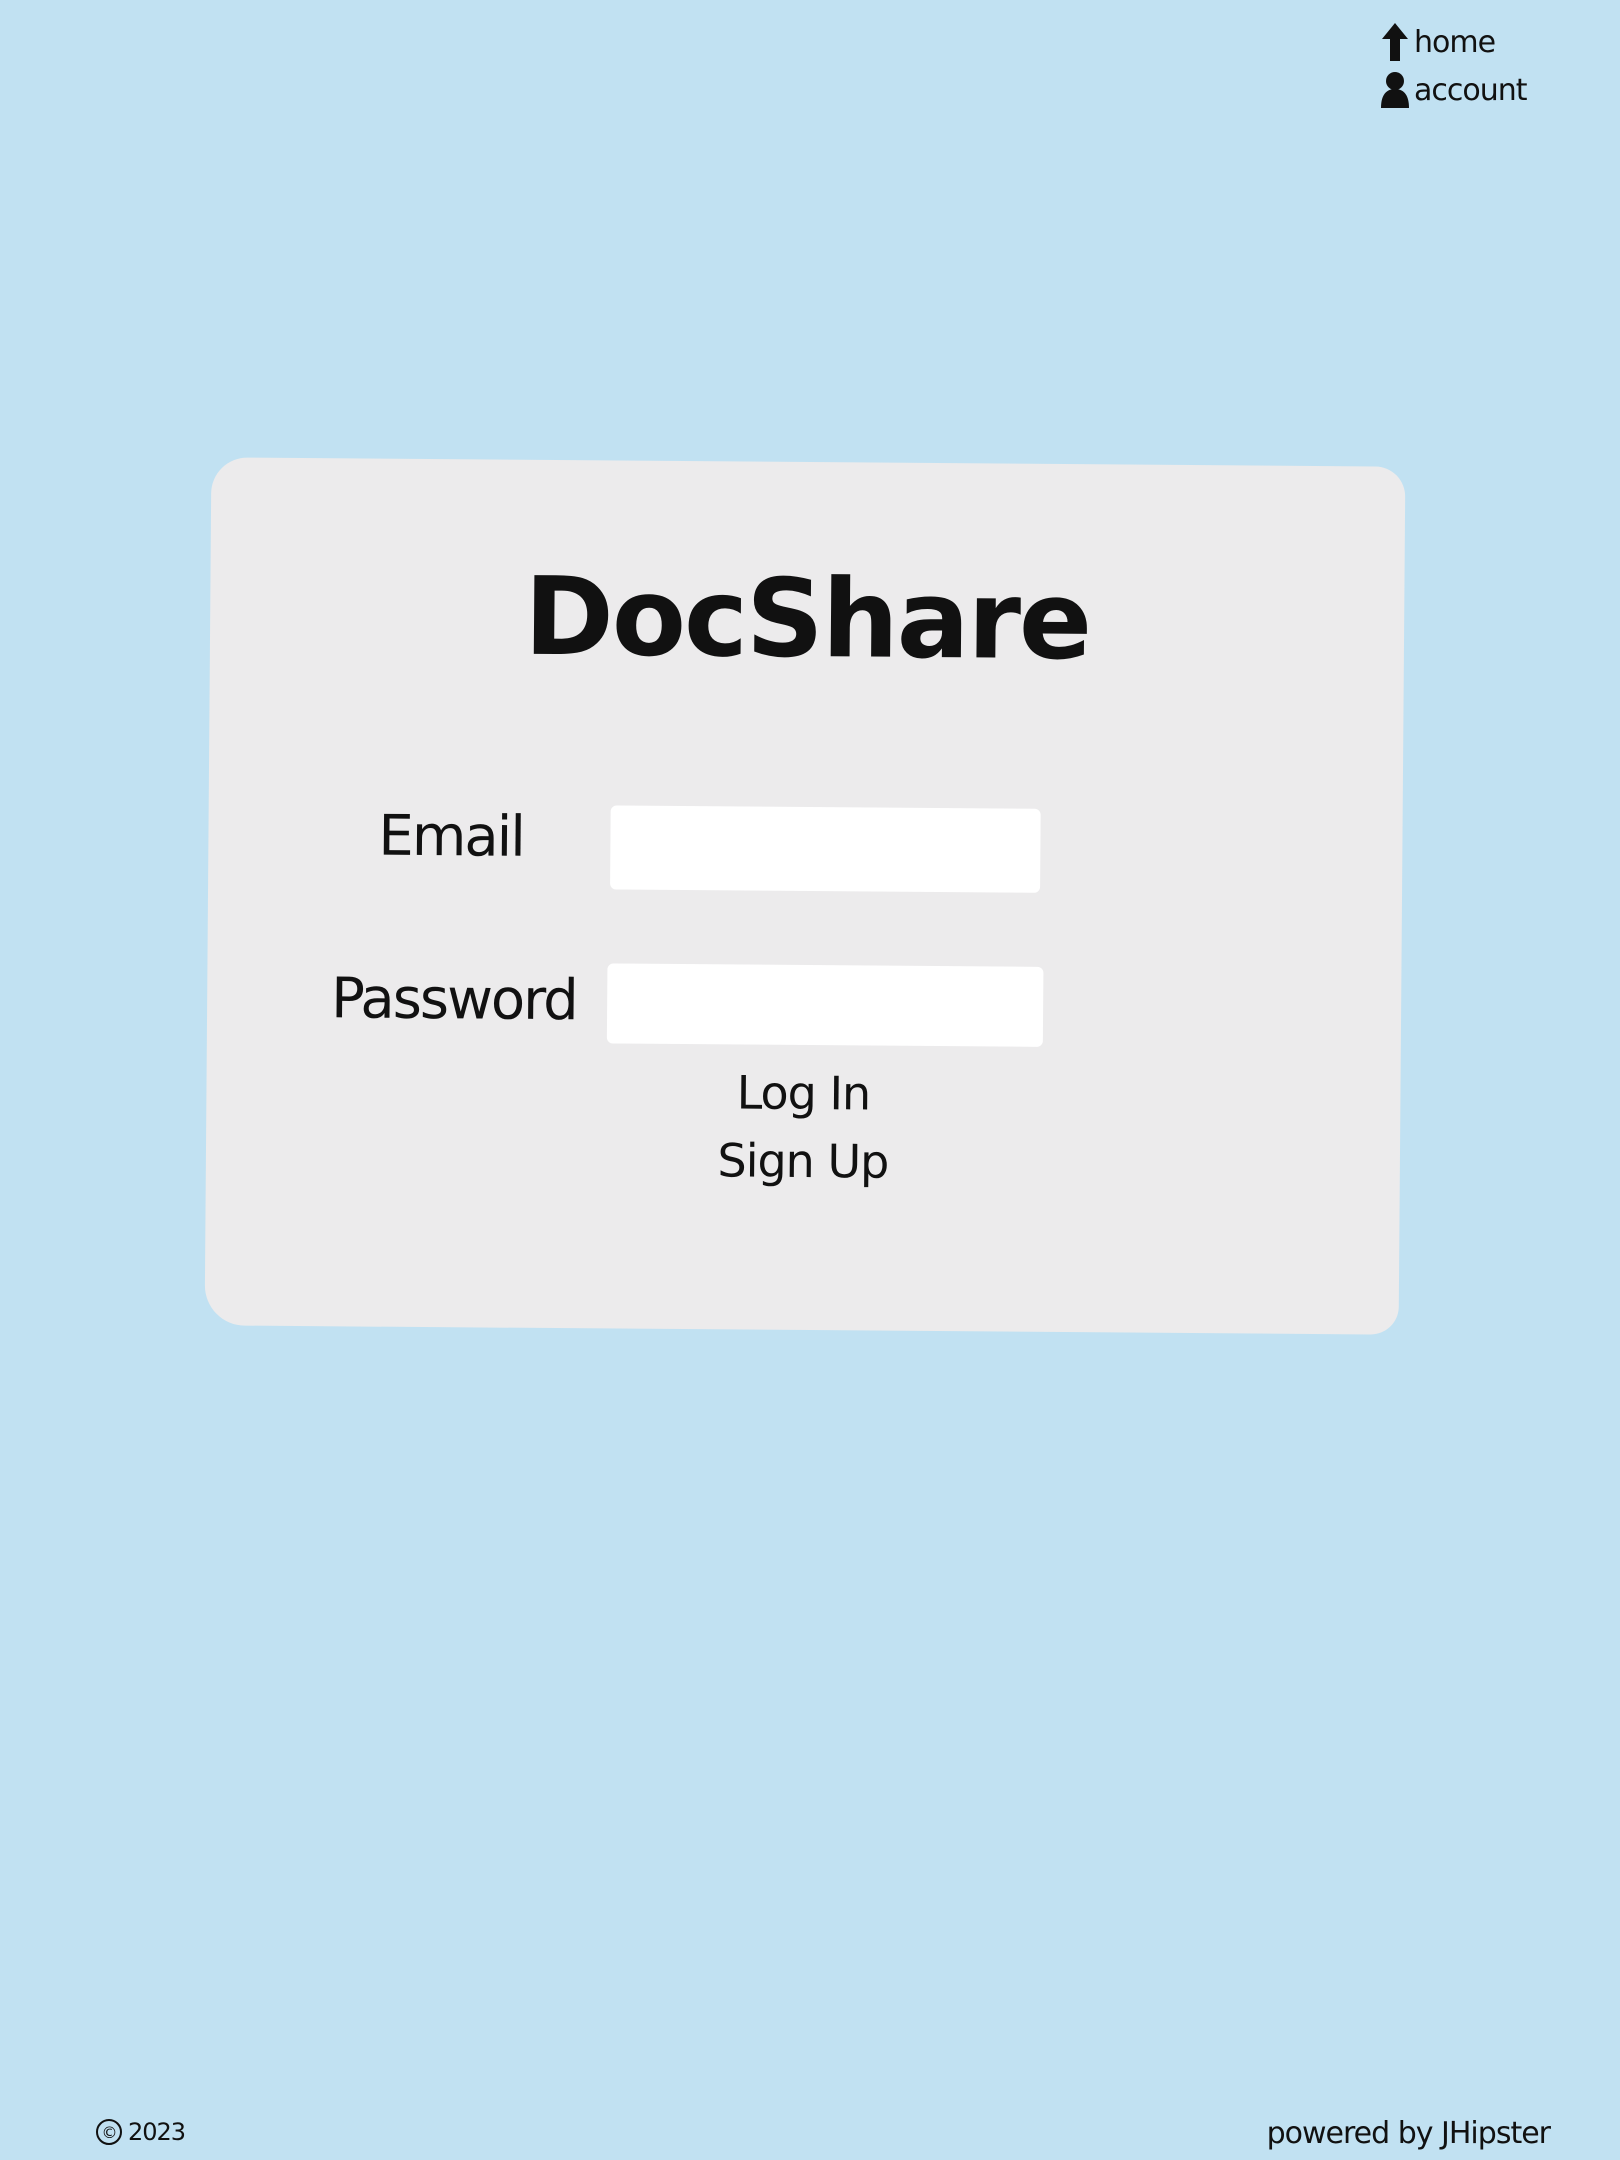 The image size is (1620, 2160). I want to click on nav-home-label: home, so click(1455, 42).